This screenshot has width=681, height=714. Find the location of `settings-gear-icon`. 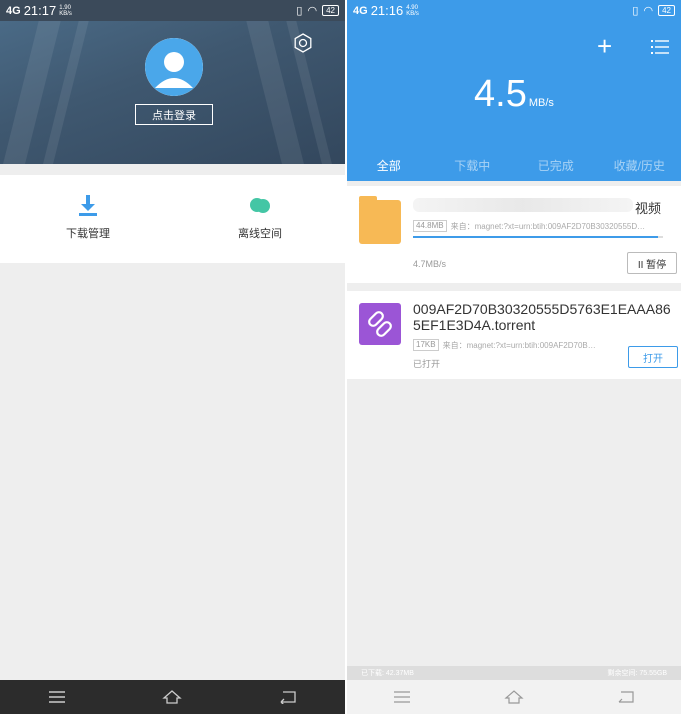

settings-gear-icon is located at coordinates (303, 43).